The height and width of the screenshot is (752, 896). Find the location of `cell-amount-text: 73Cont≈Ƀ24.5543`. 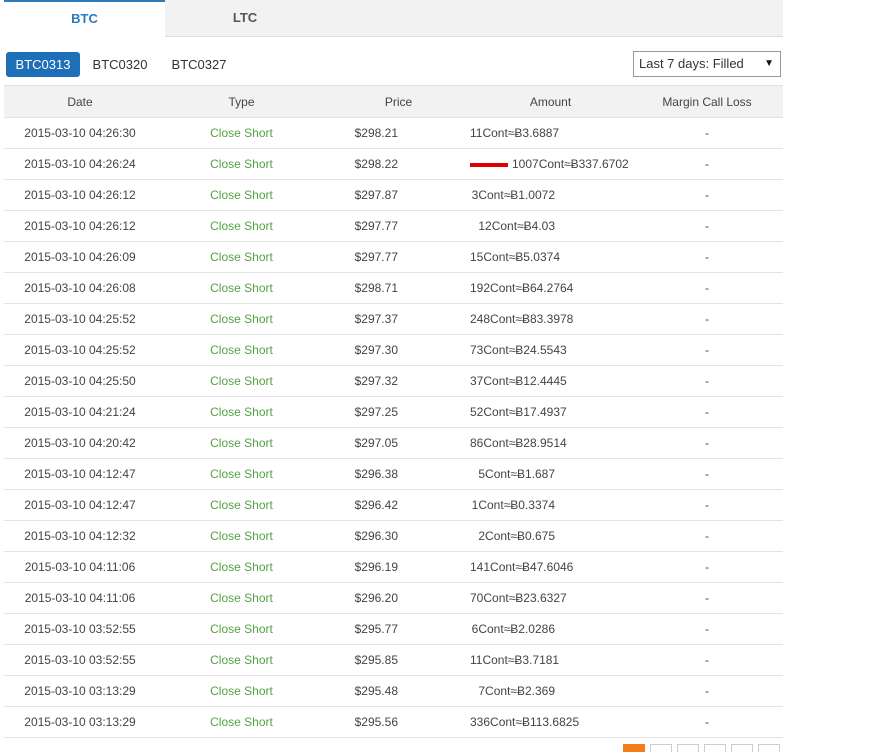

cell-amount-text: 73Cont≈Ƀ24.5543 is located at coordinates (518, 350).